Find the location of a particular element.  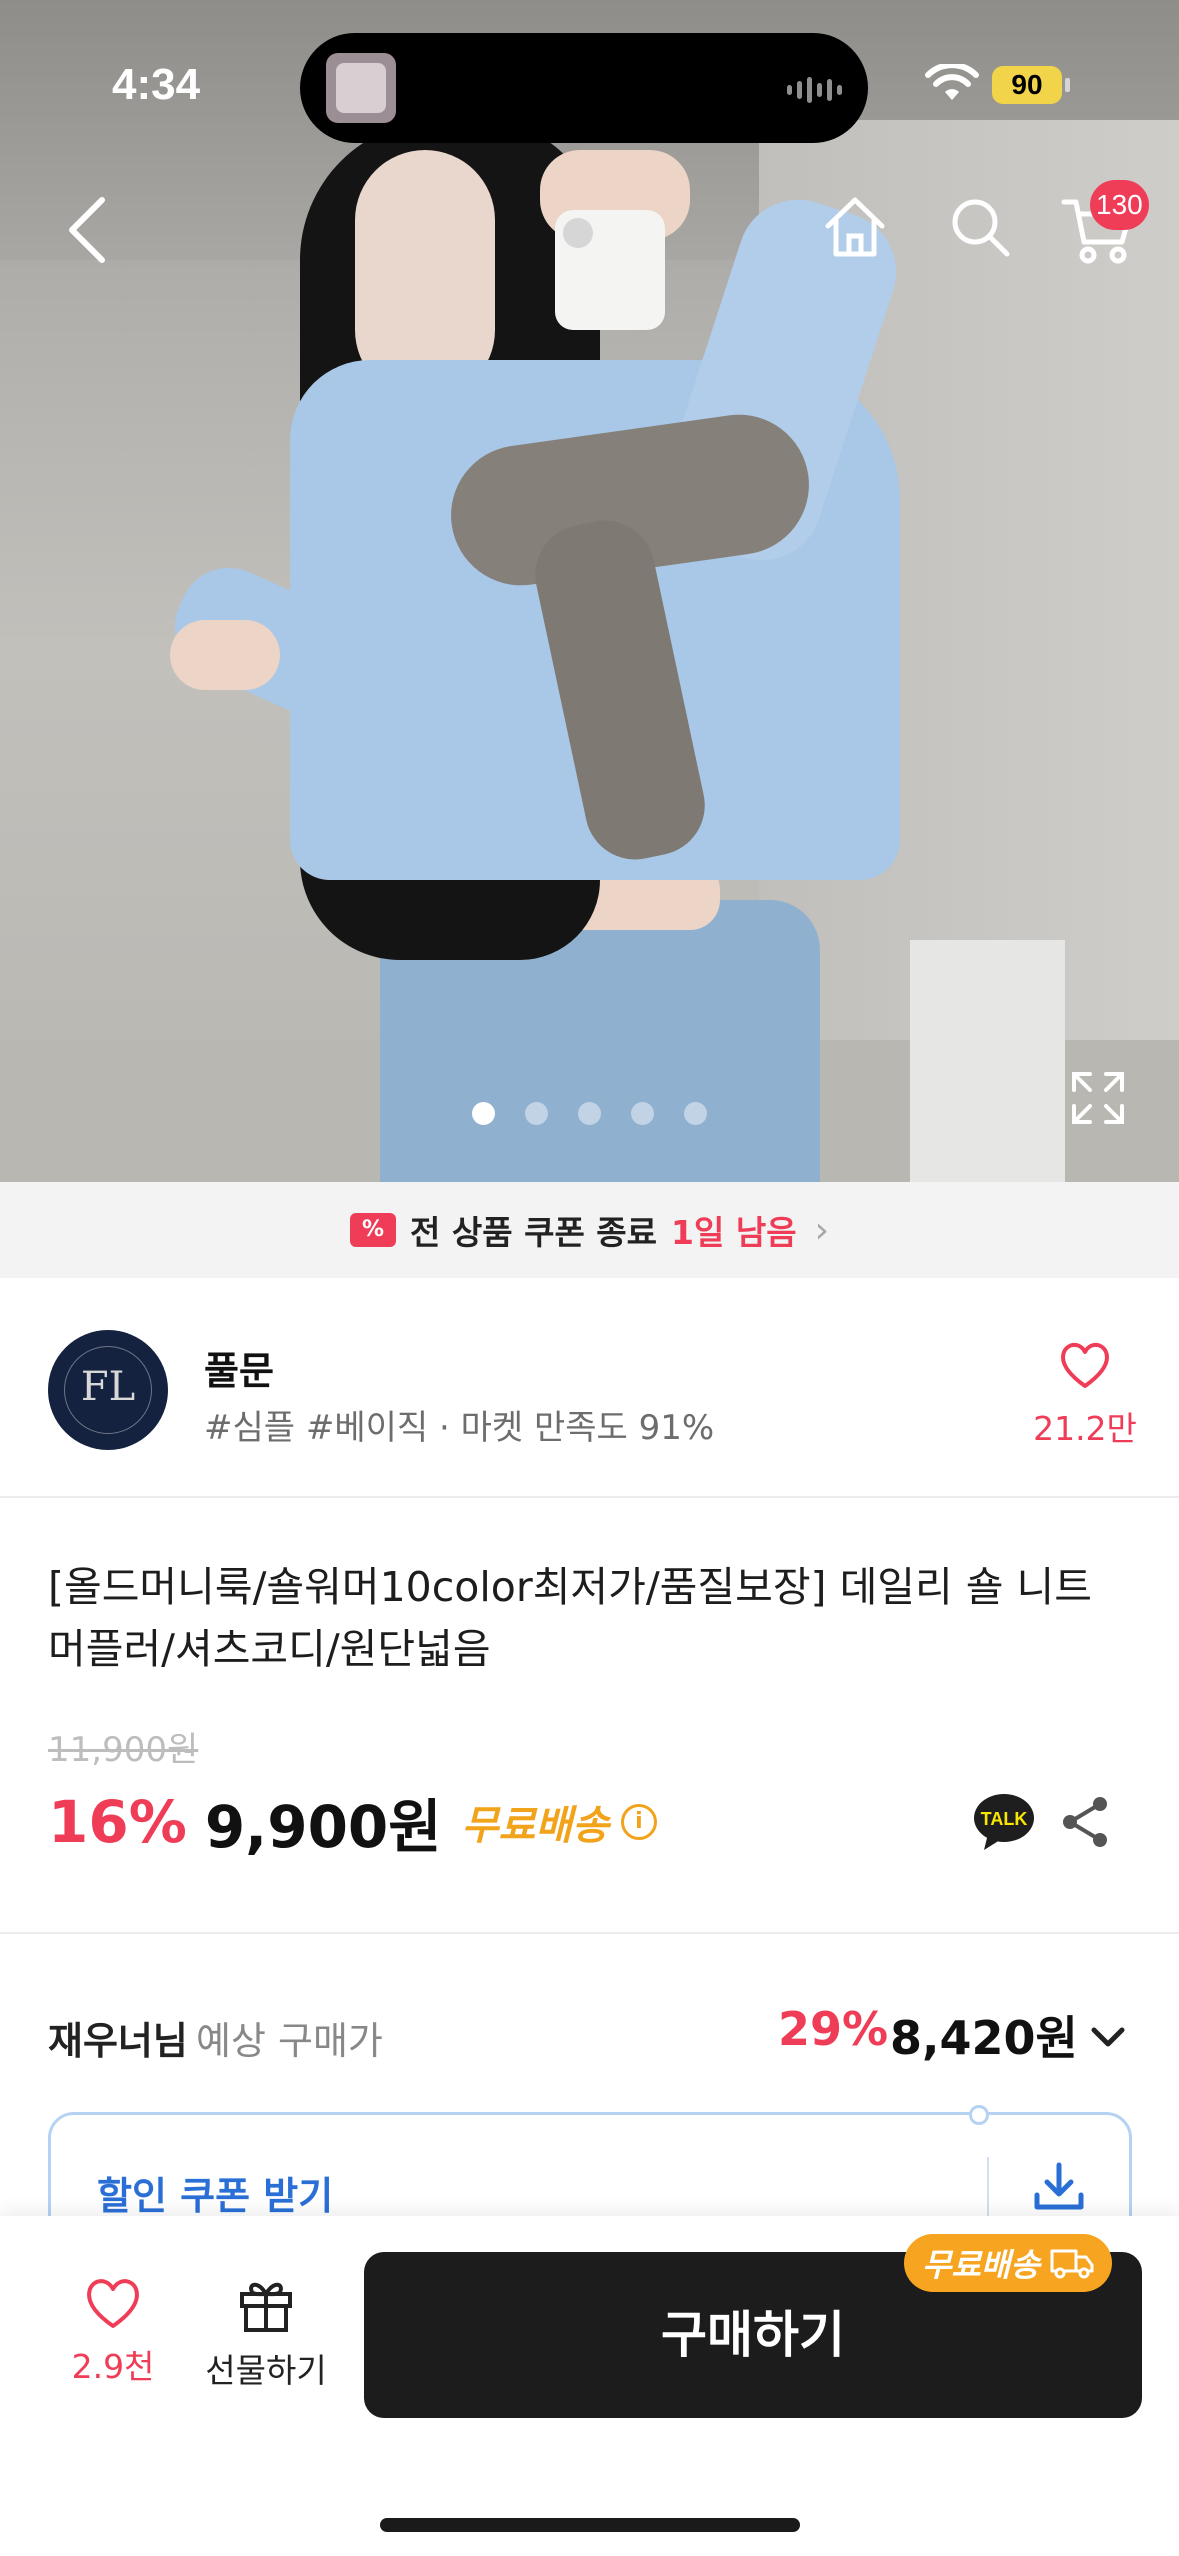

coupon-download-label: 할인 쿠폰 받기 is located at coordinates (215, 2192).